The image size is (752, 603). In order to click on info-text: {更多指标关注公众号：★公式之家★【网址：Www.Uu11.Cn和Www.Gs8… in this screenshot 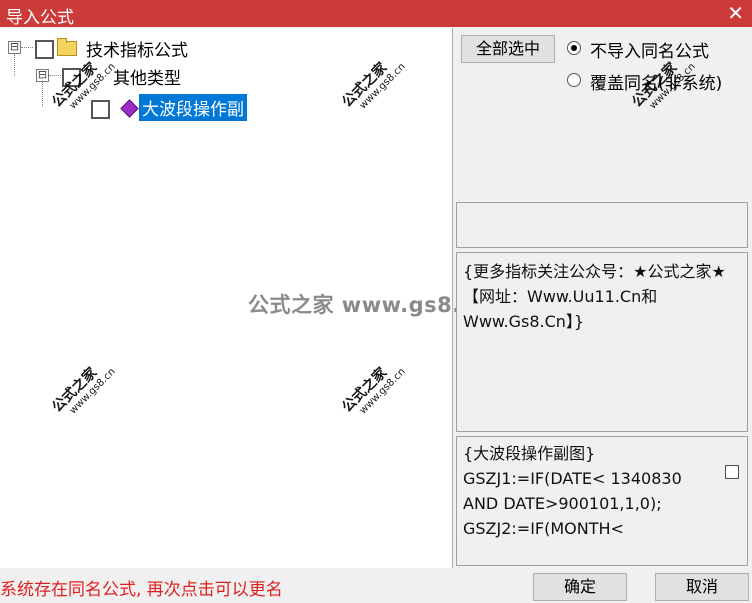, I will do `click(594, 296)`.